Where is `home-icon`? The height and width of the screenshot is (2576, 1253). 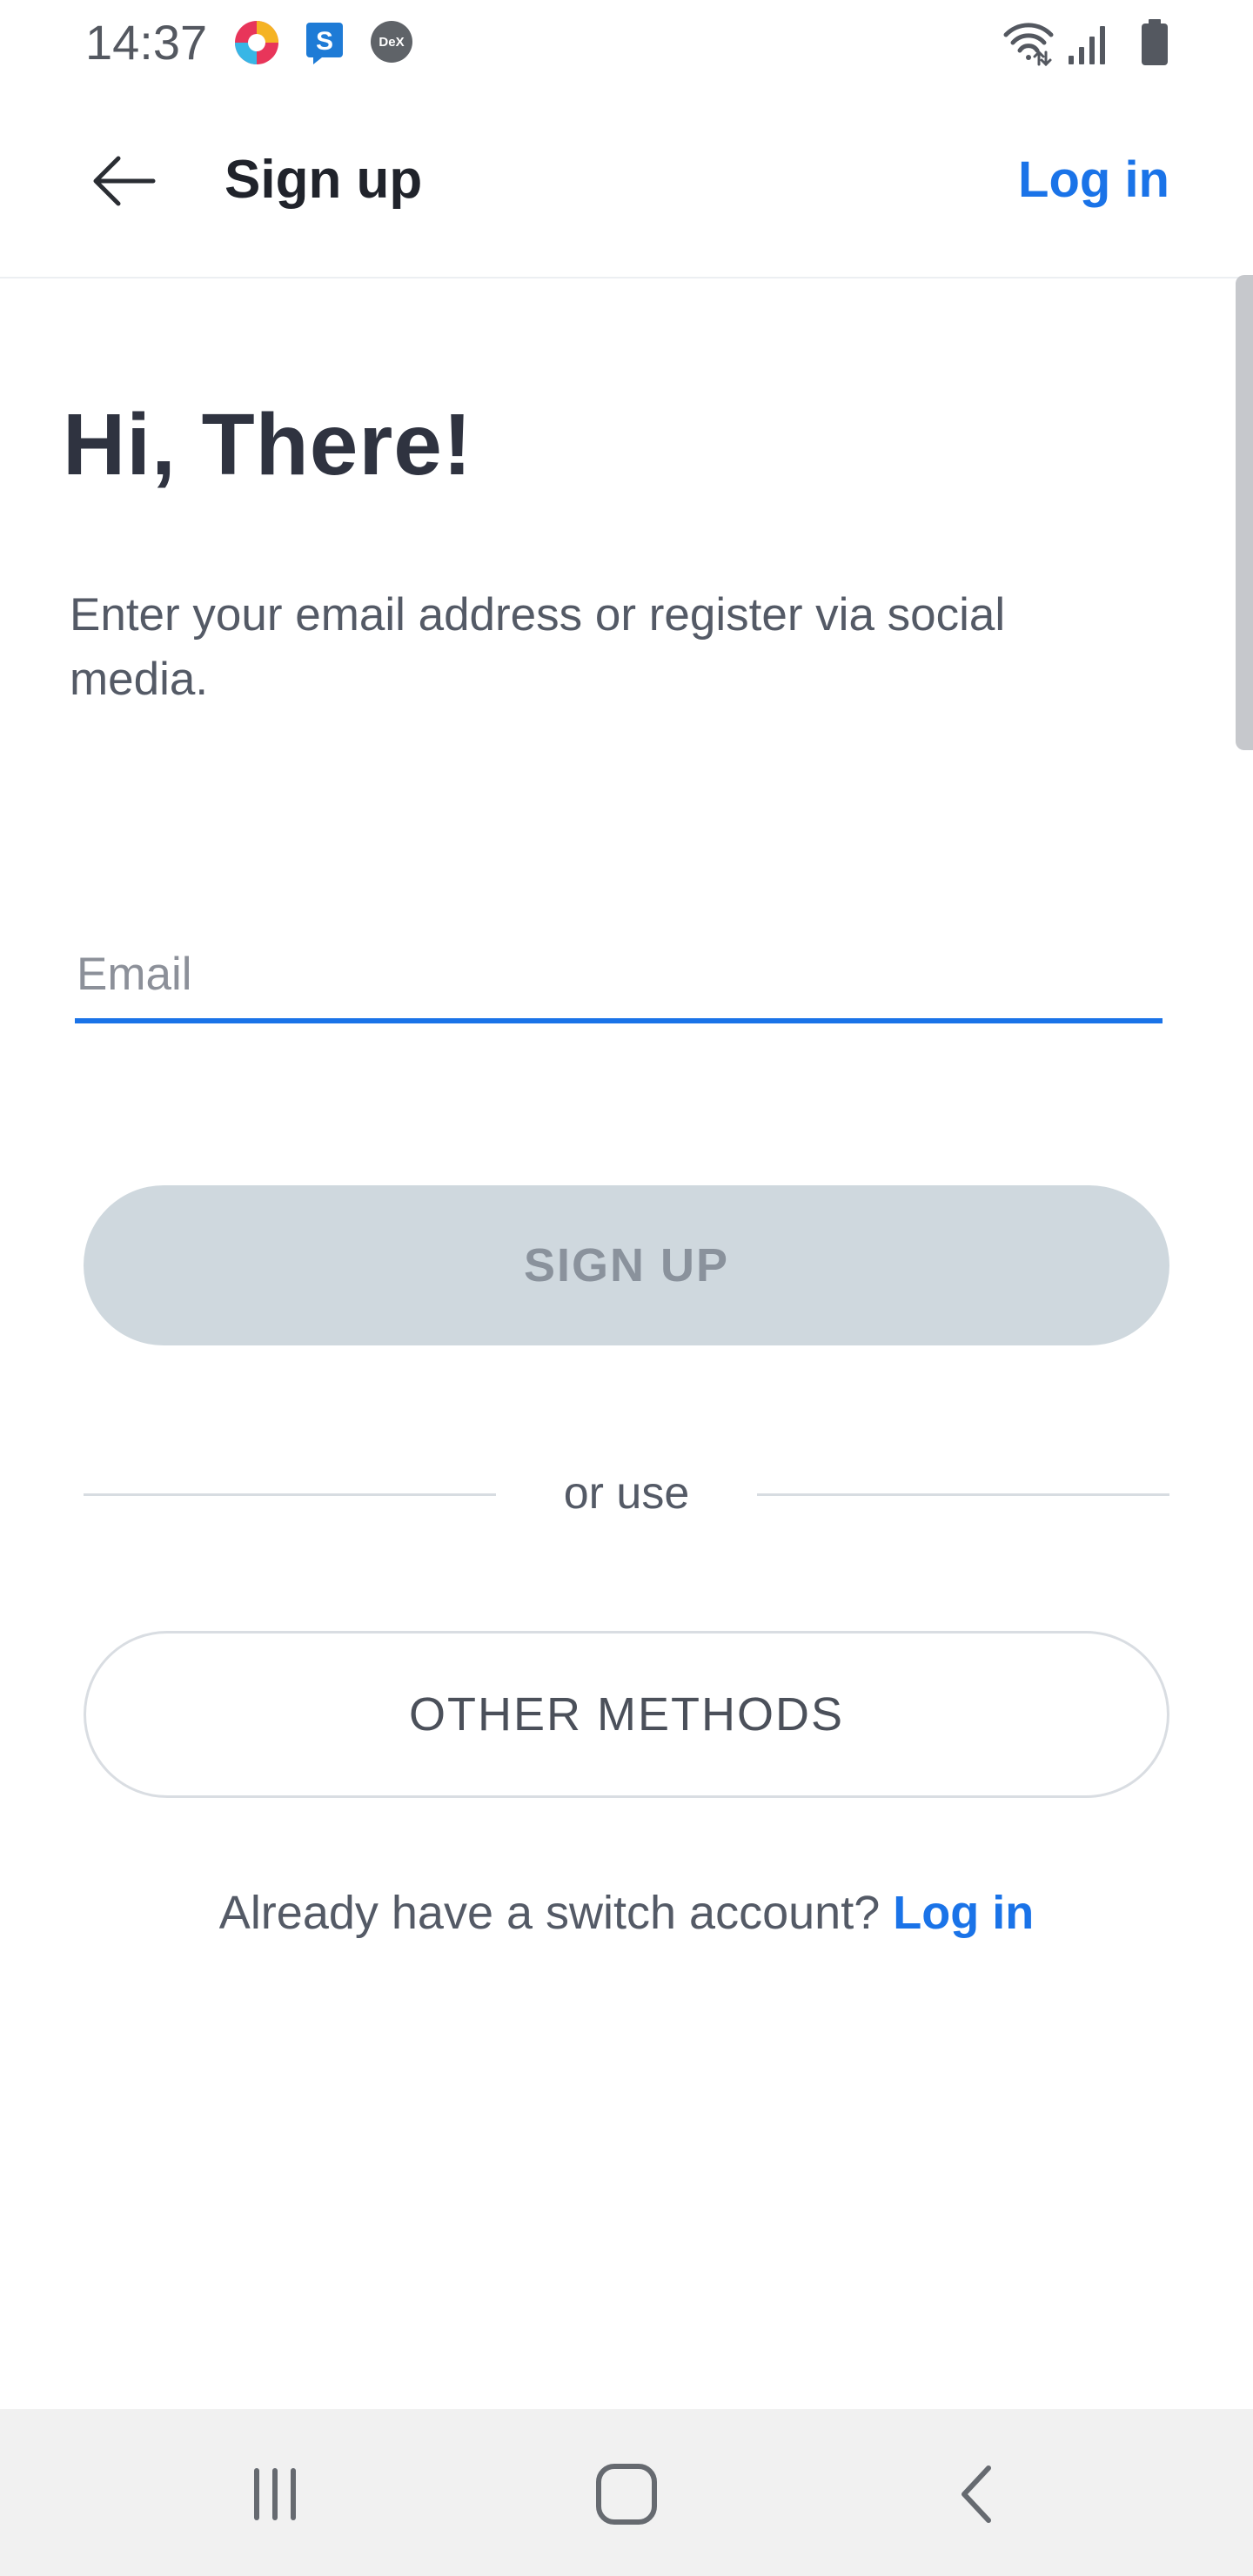 home-icon is located at coordinates (626, 2494).